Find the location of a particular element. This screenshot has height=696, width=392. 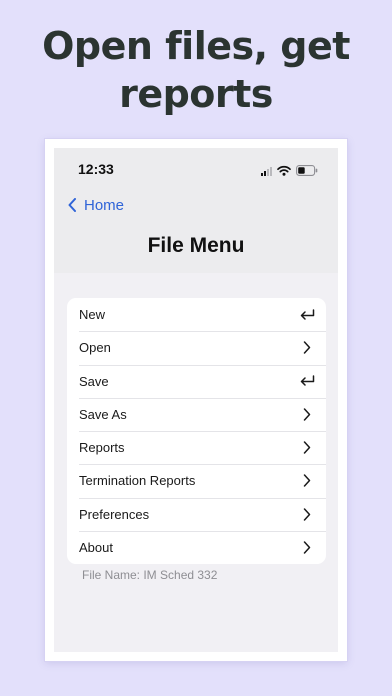

file-name-label: File Name: IM Sched 332 is located at coordinates (150, 575).